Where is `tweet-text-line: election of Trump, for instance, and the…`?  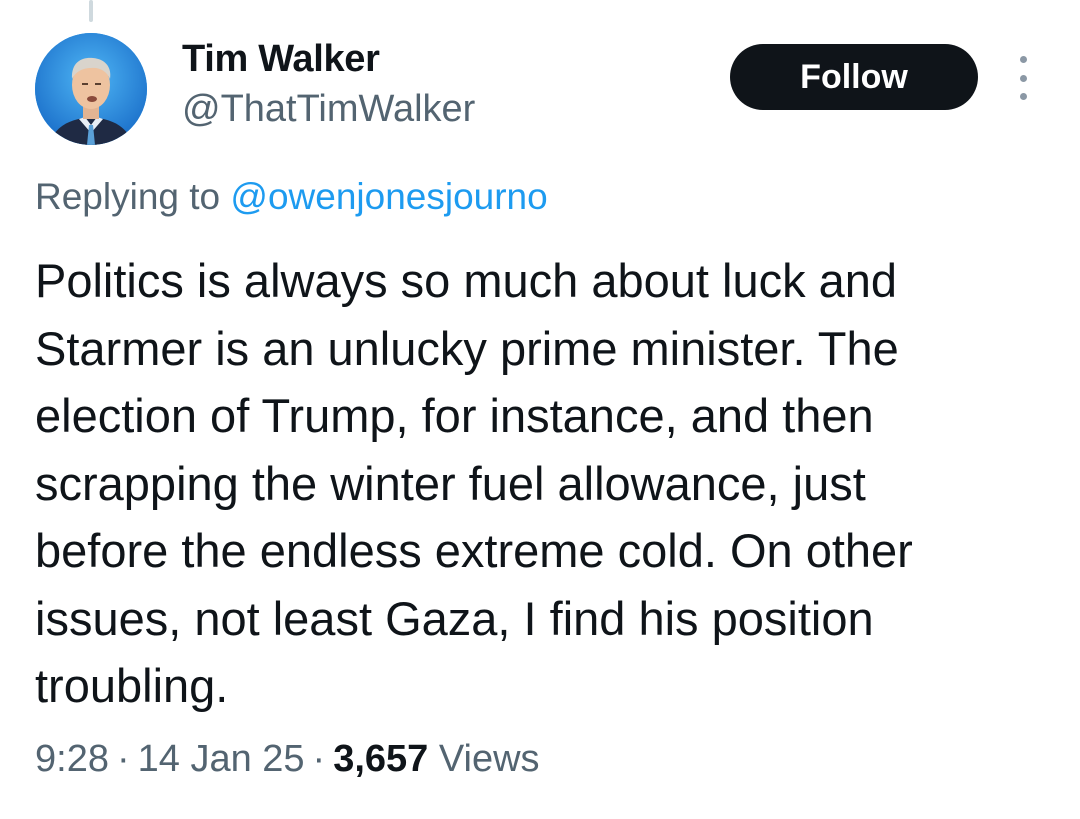 tweet-text-line: election of Trump, for instance, and the… is located at coordinates (454, 415).